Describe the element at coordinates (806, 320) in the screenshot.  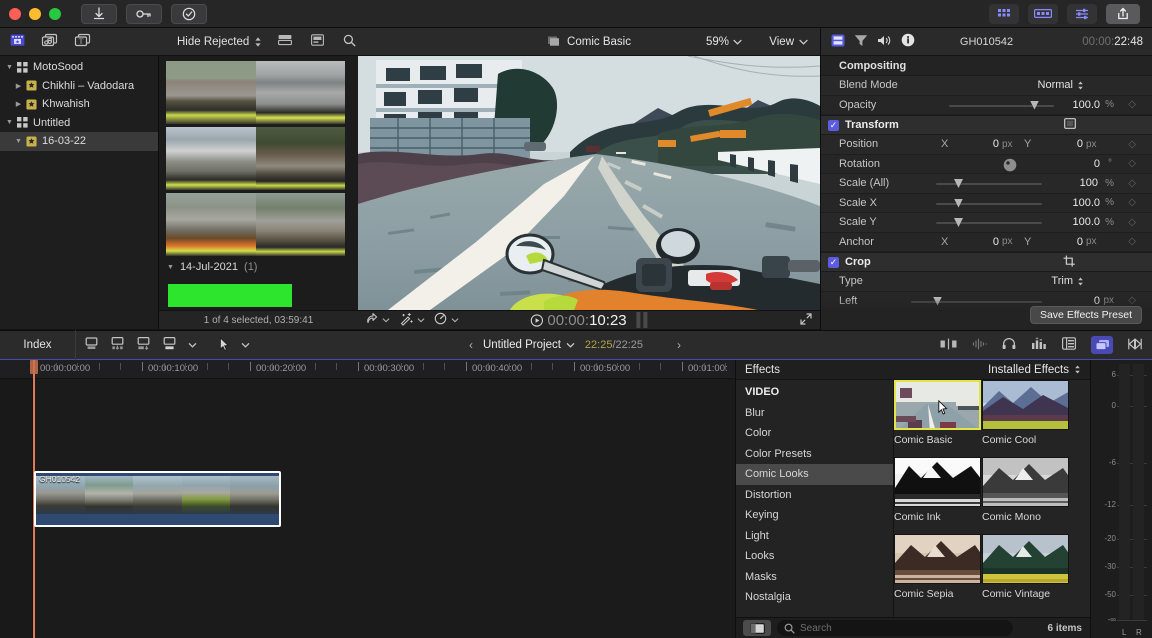
I see `expand-icon` at that location.